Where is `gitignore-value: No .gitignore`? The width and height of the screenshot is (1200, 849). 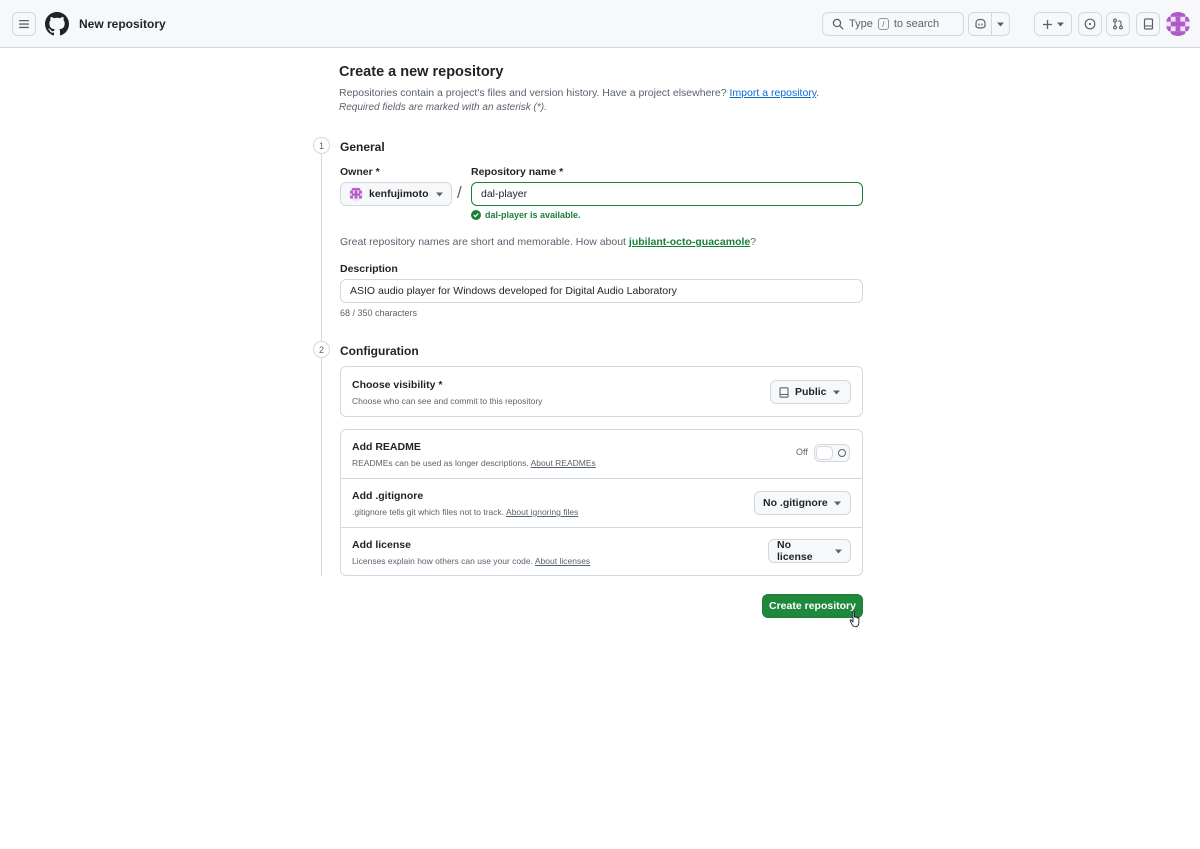
gitignore-value: No .gitignore is located at coordinates (795, 503).